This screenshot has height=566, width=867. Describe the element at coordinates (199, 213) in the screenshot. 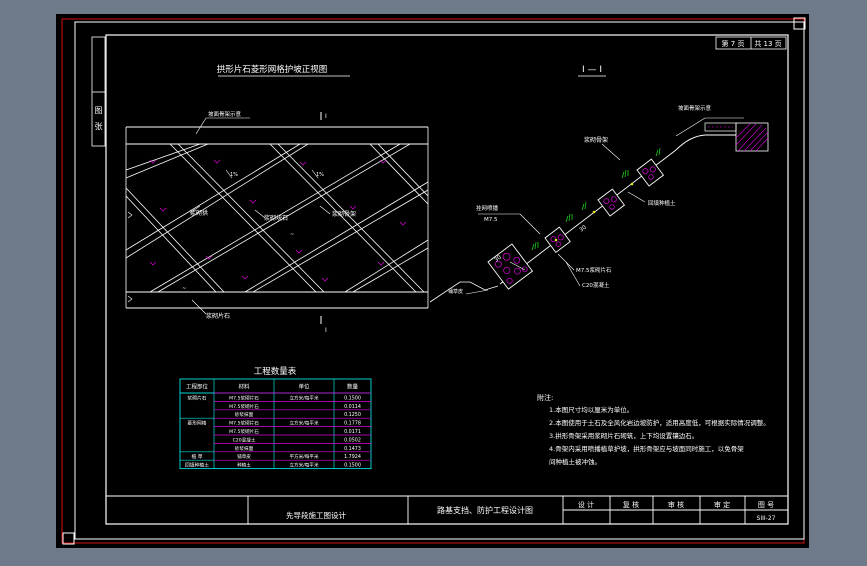

I see `elev-label-left: 浆砌拱` at that location.